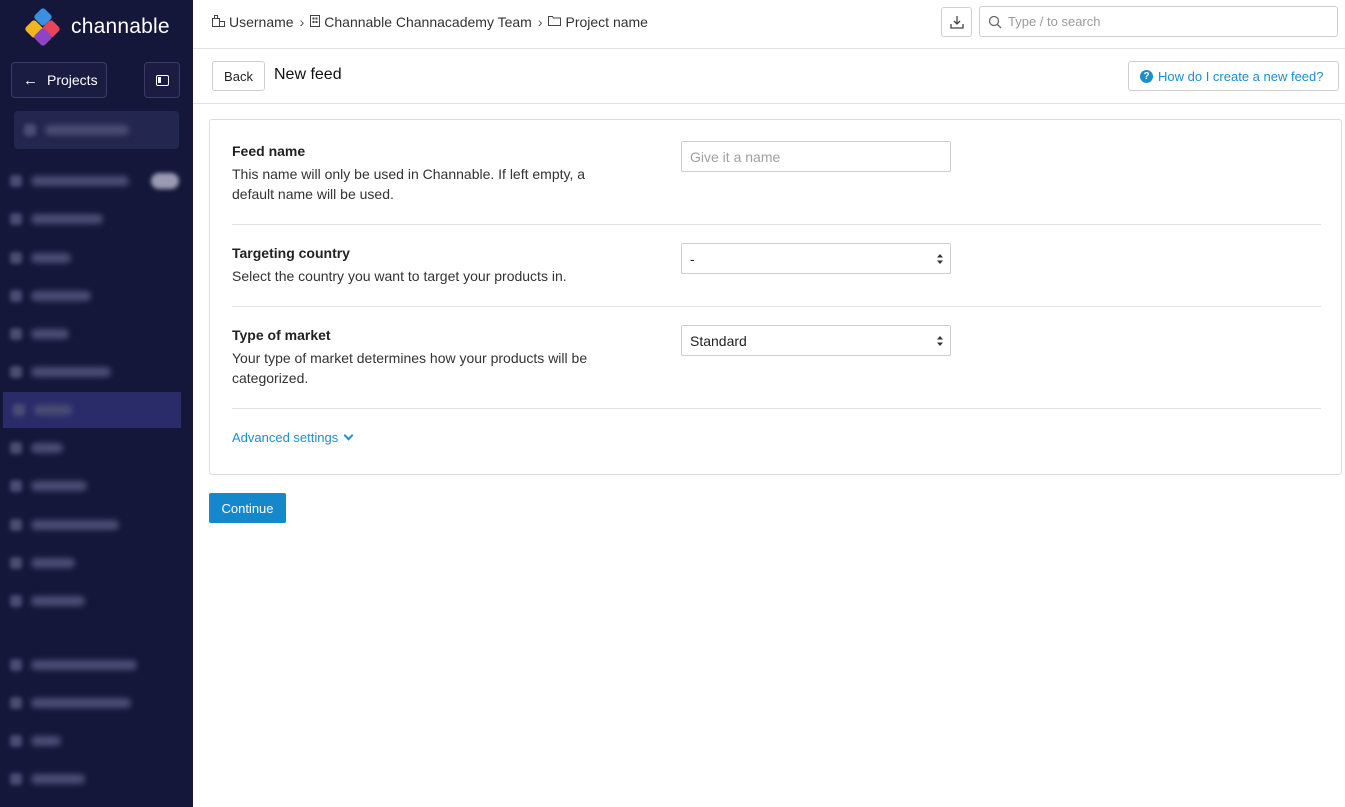 This screenshot has height=807, width=1345. Describe the element at coordinates (30, 130) in the screenshot. I see `project-icon` at that location.